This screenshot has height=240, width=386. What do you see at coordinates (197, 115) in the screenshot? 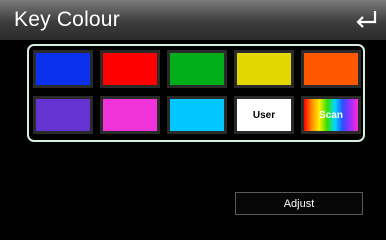
I see `swatch-cyan` at bounding box center [197, 115].